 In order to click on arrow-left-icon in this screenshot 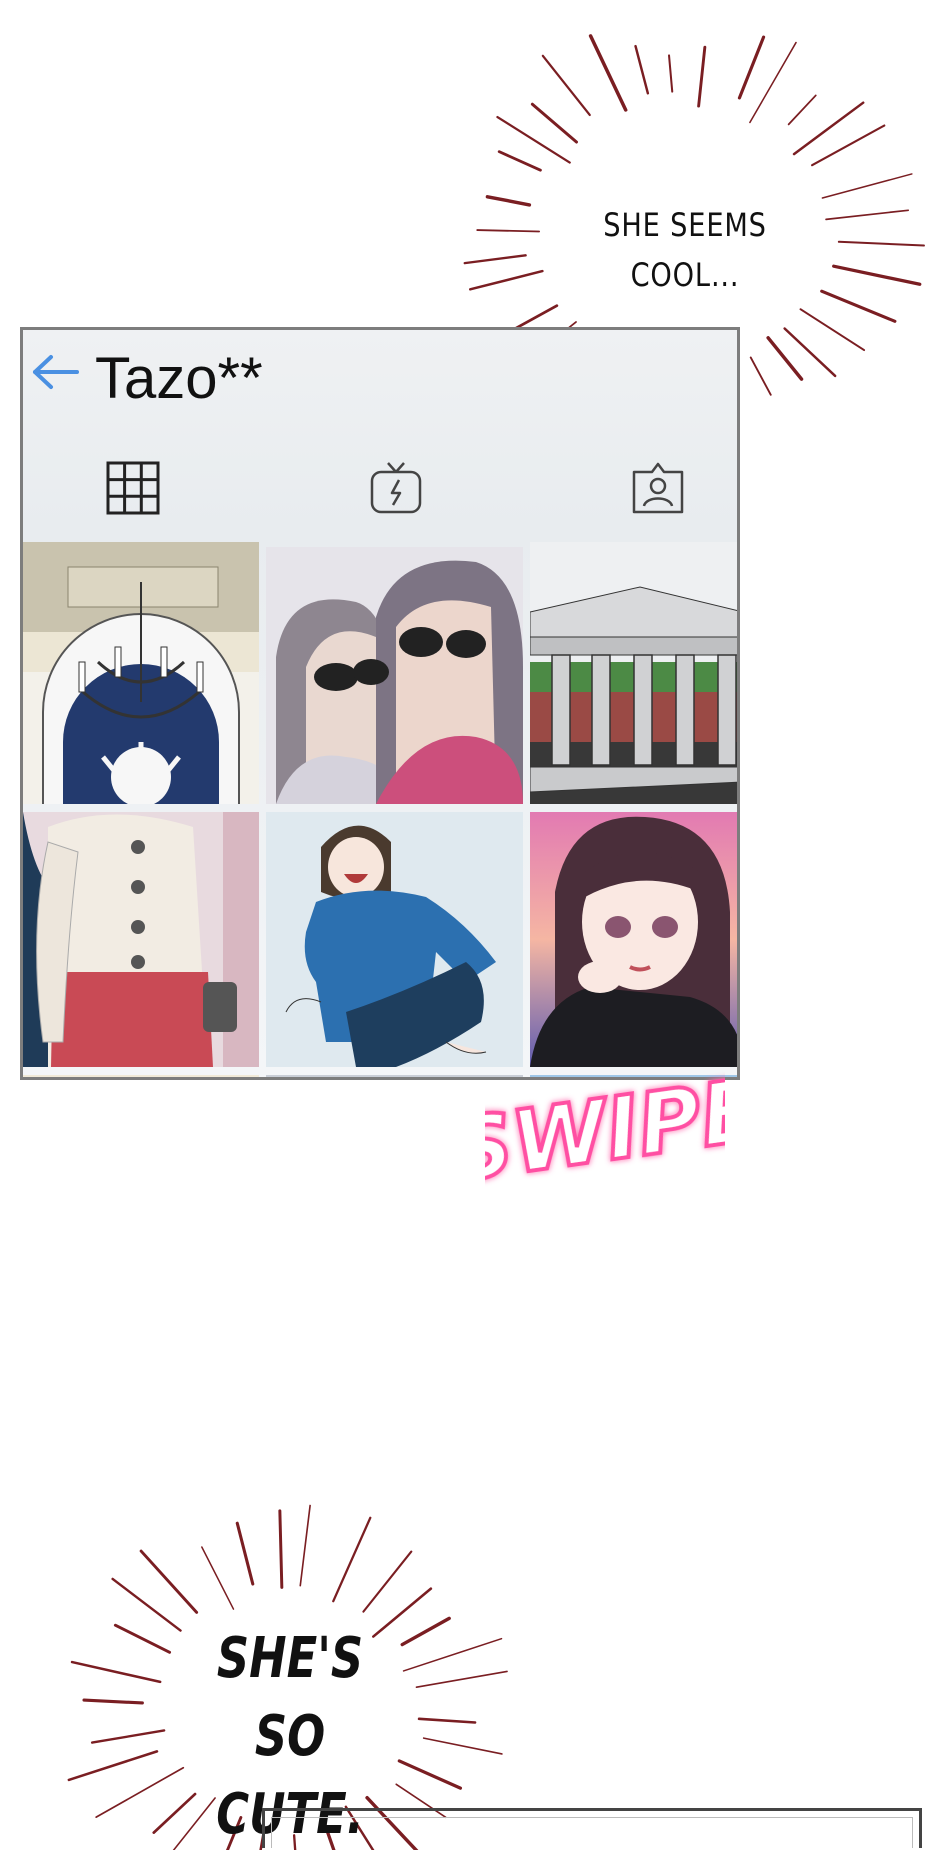, I will do `click(56, 372)`.